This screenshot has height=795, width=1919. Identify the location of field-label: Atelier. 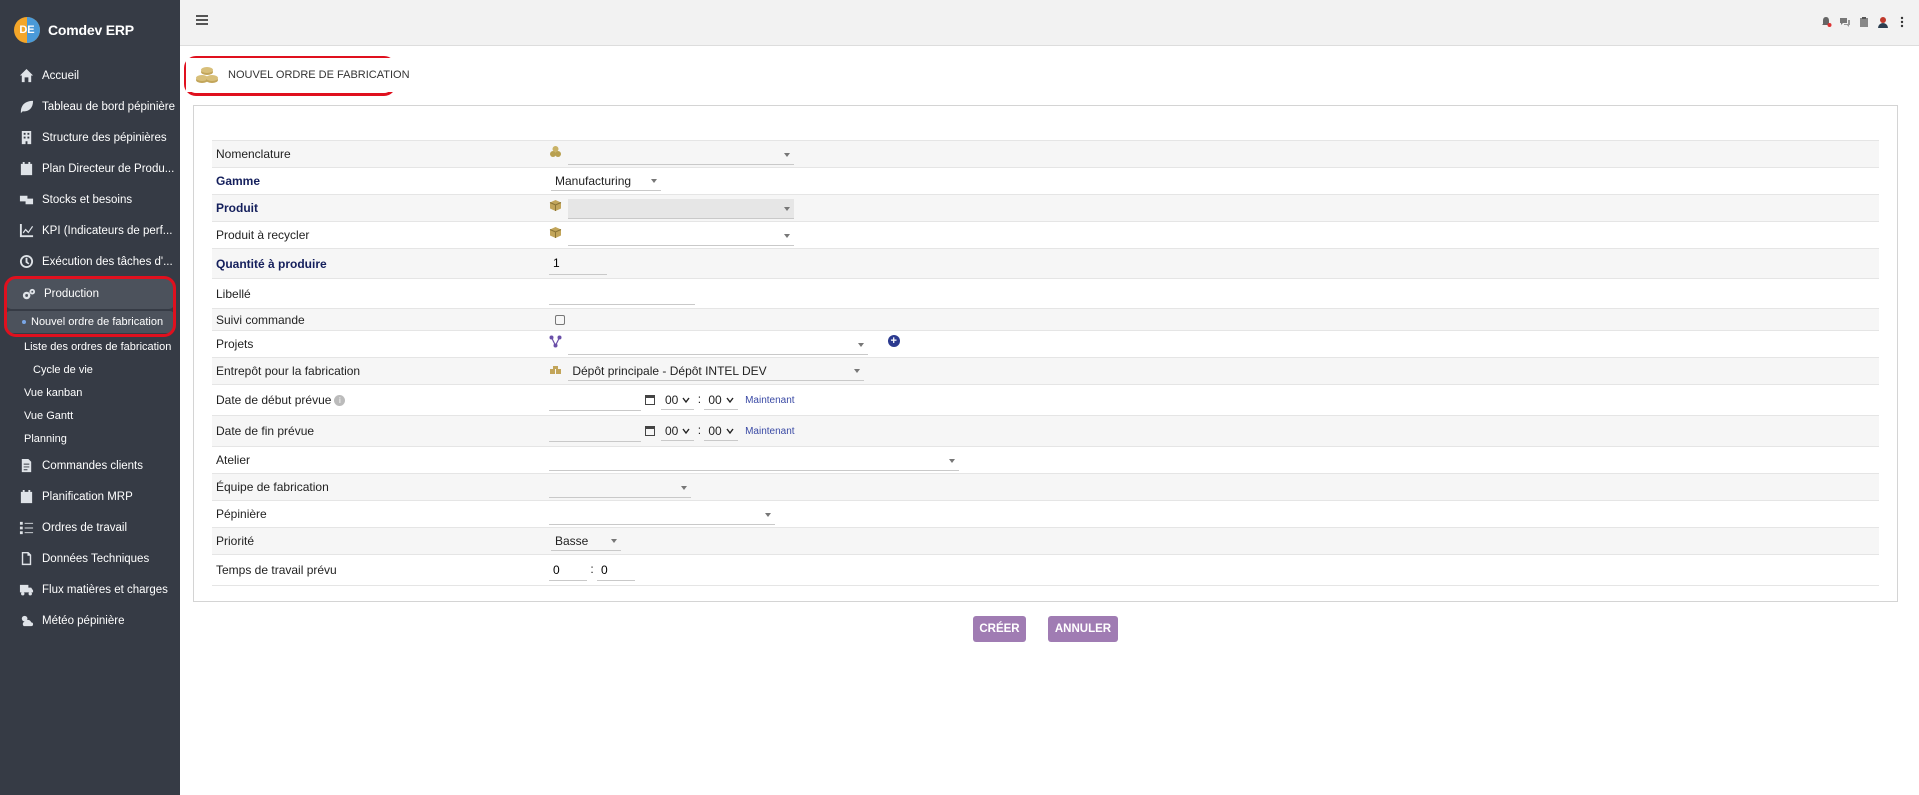
(378, 460).